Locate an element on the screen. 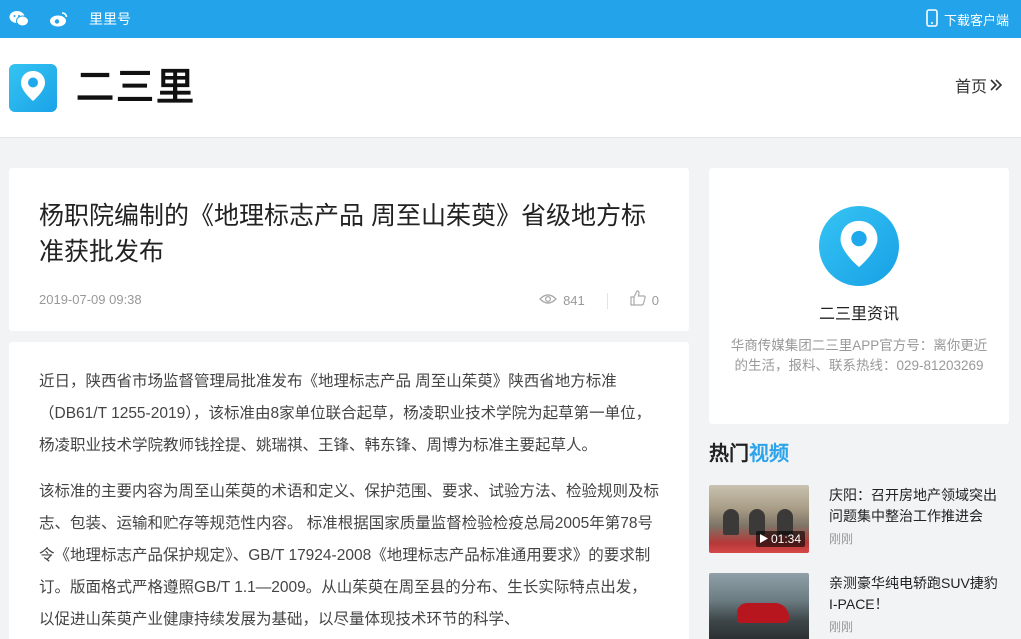 This screenshot has width=1021, height=639. double-chevron-right-icon is located at coordinates (996, 88).